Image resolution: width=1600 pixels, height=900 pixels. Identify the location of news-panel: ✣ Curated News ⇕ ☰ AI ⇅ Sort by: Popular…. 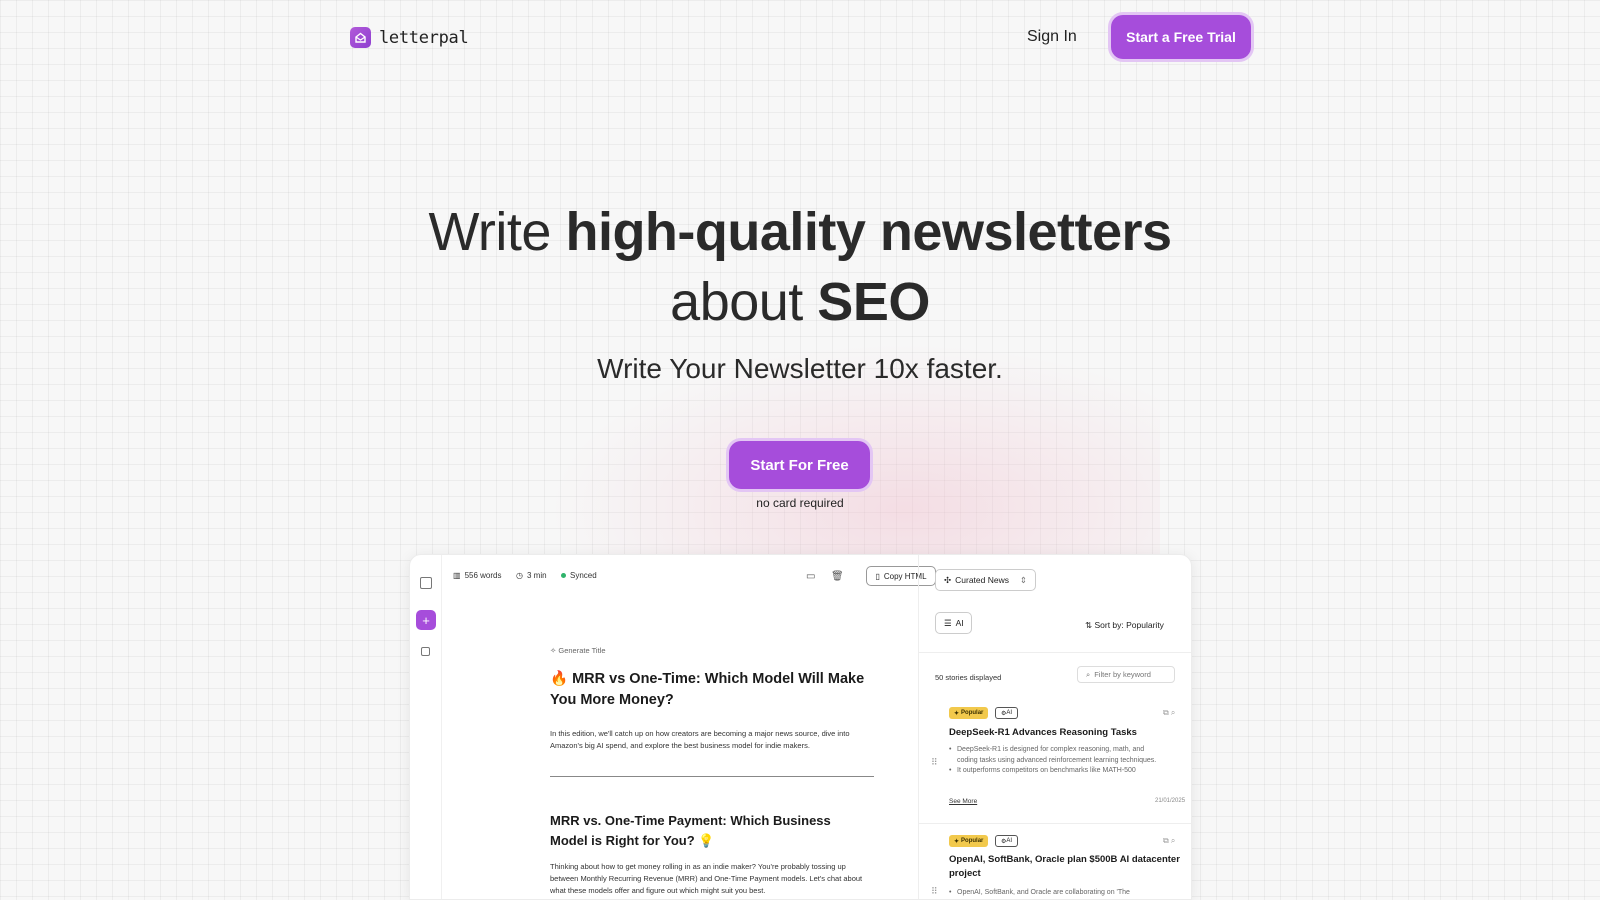
(1054, 727).